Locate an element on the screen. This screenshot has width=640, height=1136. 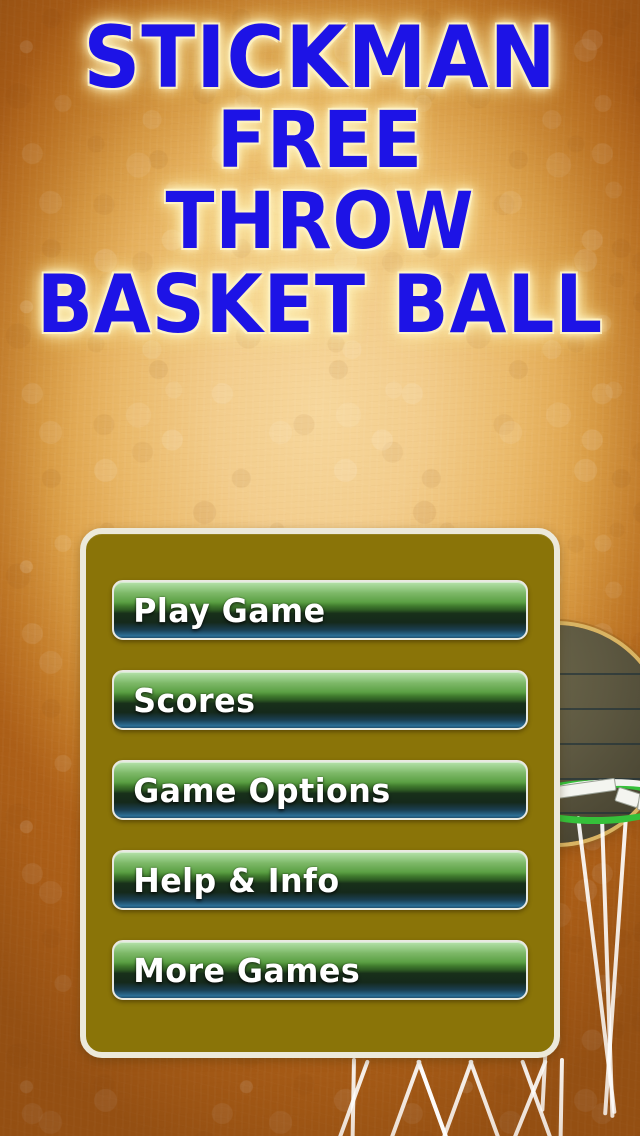
more-games-button-label: More Games is located at coordinates (247, 970).